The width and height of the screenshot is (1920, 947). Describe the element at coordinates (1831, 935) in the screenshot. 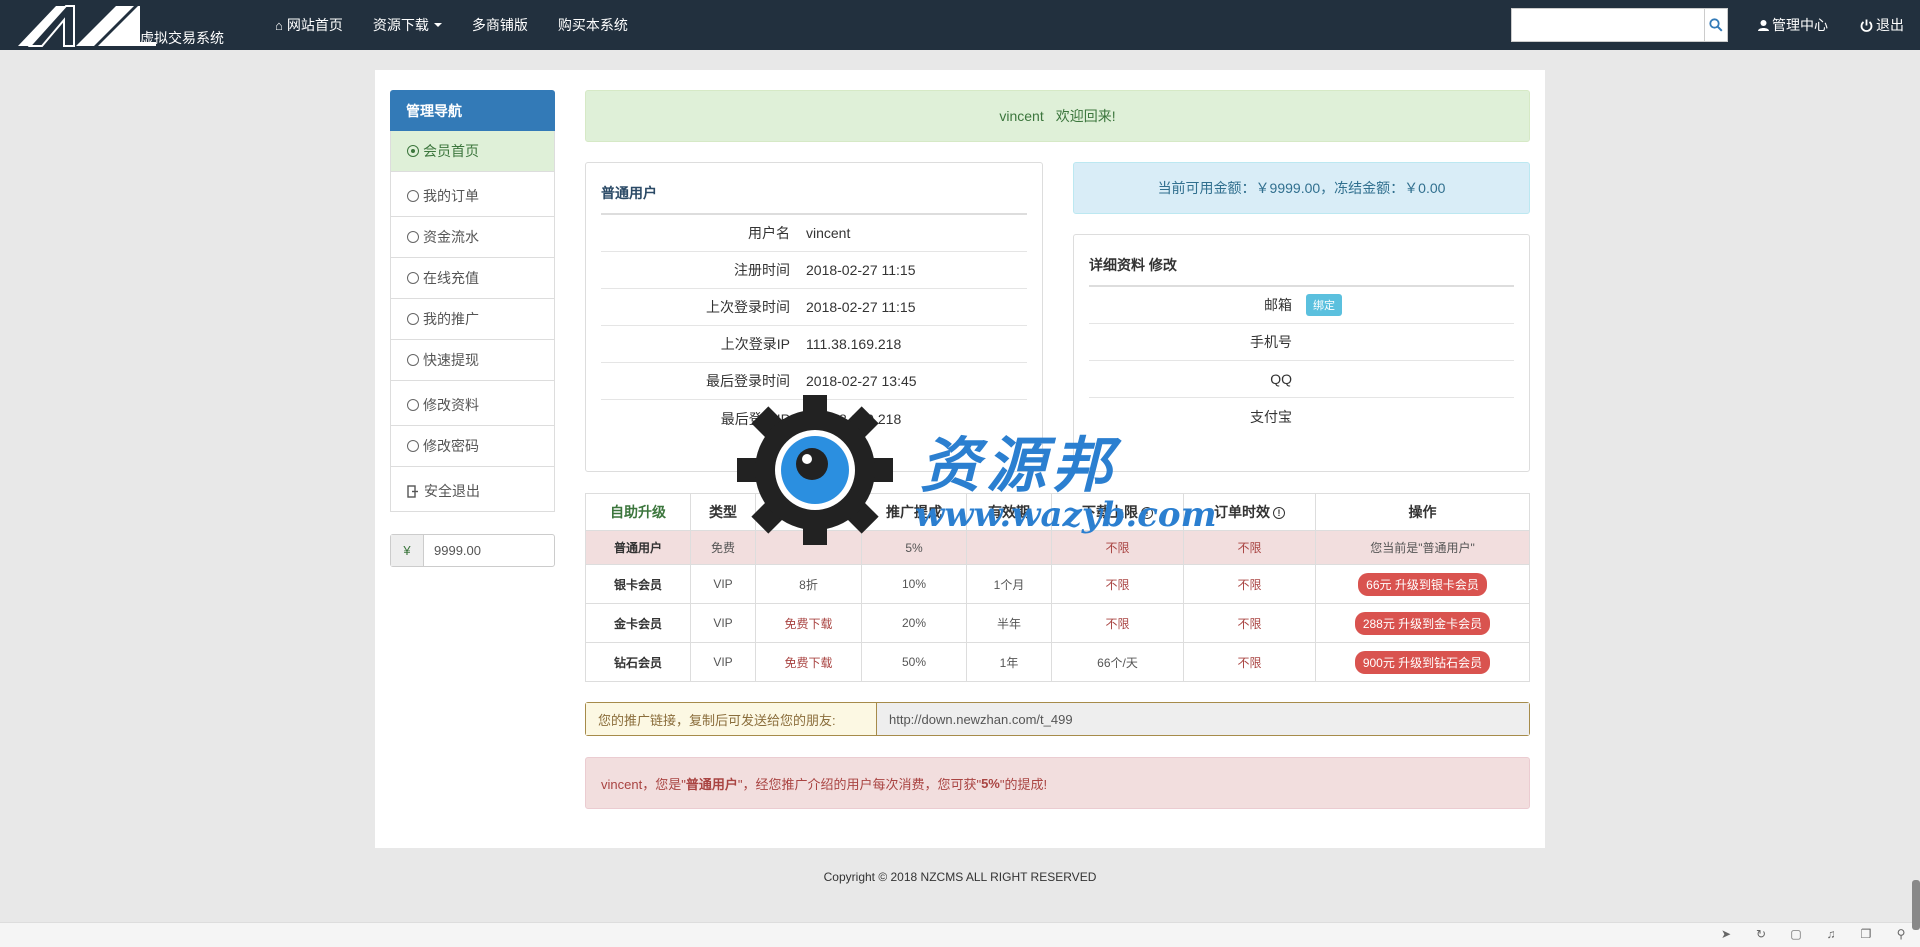

I see `volume-icon: ♫` at that location.